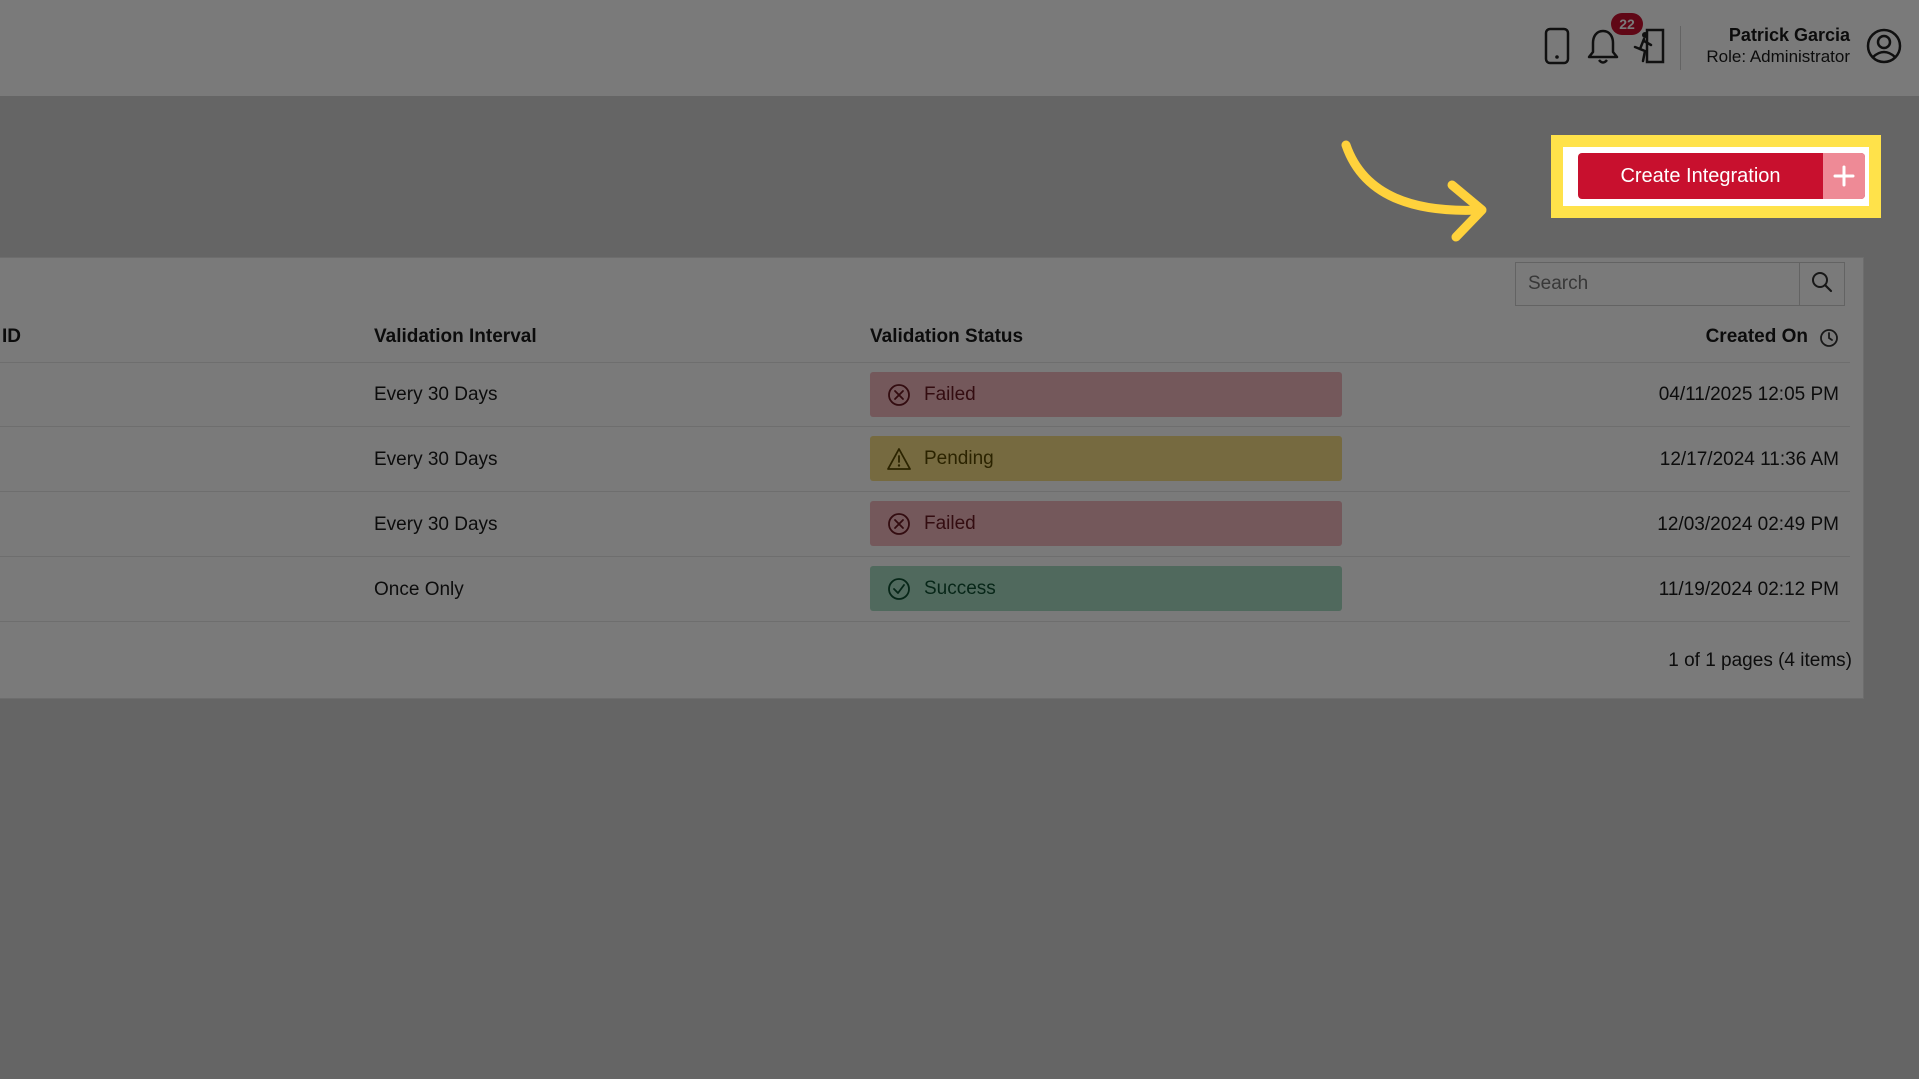 The height and width of the screenshot is (1079, 1919). Describe the element at coordinates (1748, 524) in the screenshot. I see `row-3-created: 12/03/2024 02:49 PM` at that location.